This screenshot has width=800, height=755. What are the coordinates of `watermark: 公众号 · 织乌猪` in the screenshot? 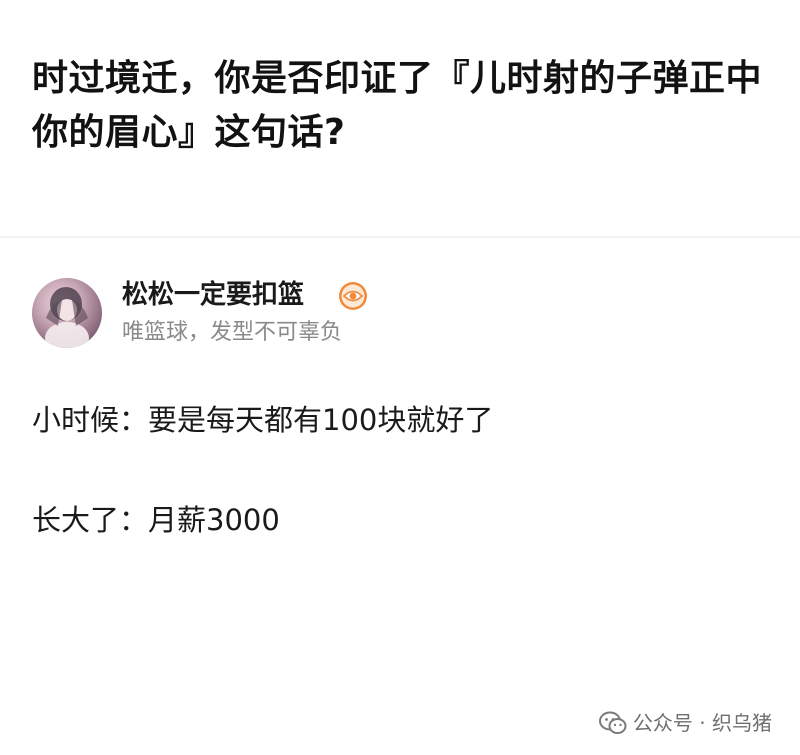 It's located at (685, 723).